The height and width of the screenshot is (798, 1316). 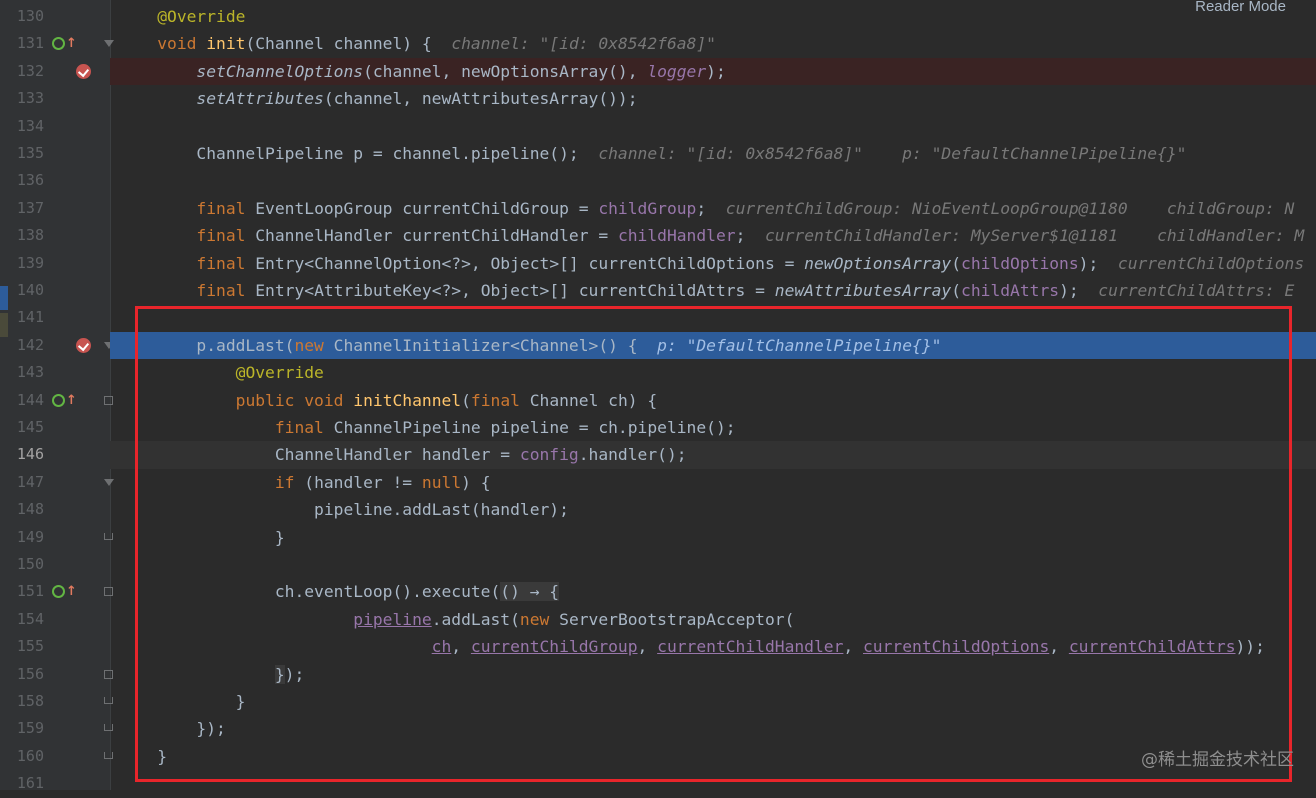 I want to click on code-line: ch.eventLoop().execute(() → {, so click(x=713, y=591).